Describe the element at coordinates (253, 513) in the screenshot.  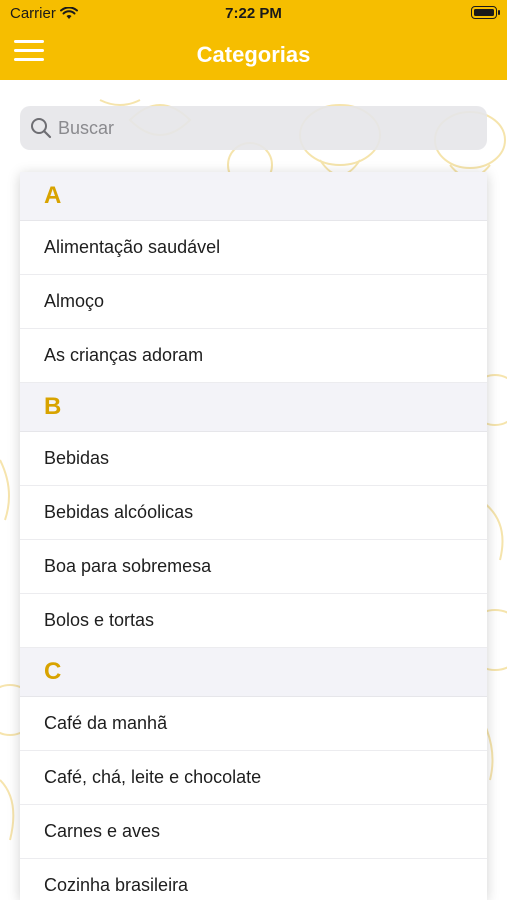
I see `list-item: Bebidas alcóolicas` at that location.